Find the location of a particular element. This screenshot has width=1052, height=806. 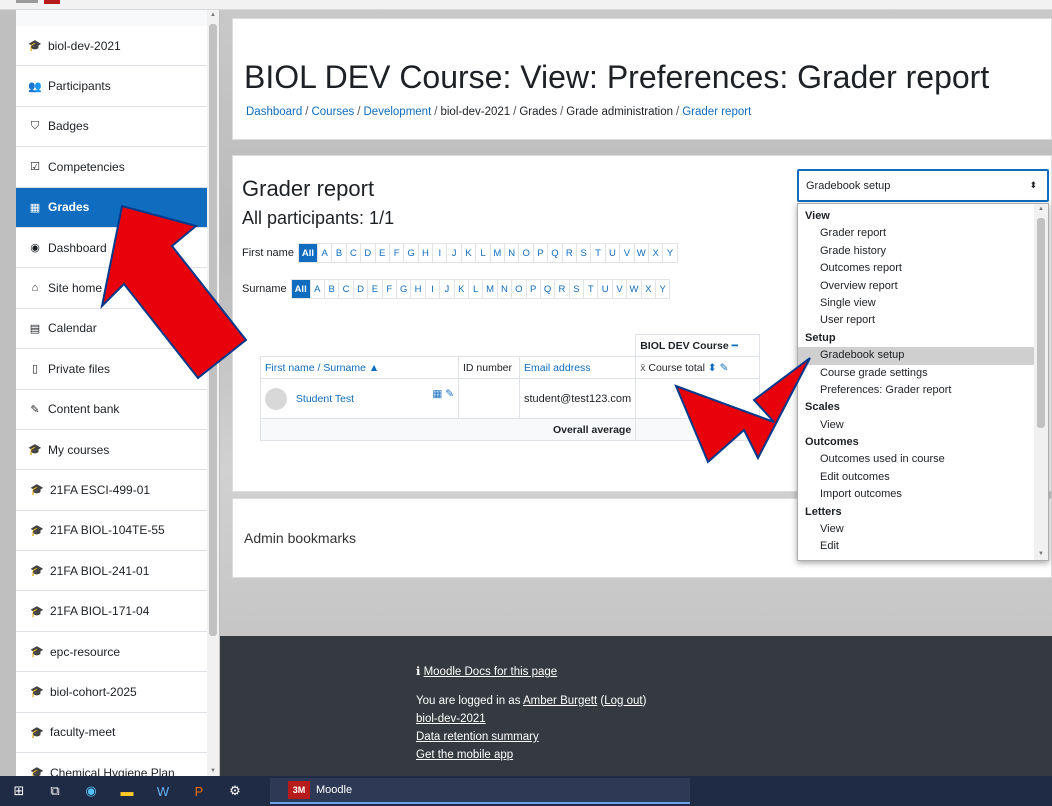

dropdown-option-grade-history: Grade history is located at coordinates (916, 251).